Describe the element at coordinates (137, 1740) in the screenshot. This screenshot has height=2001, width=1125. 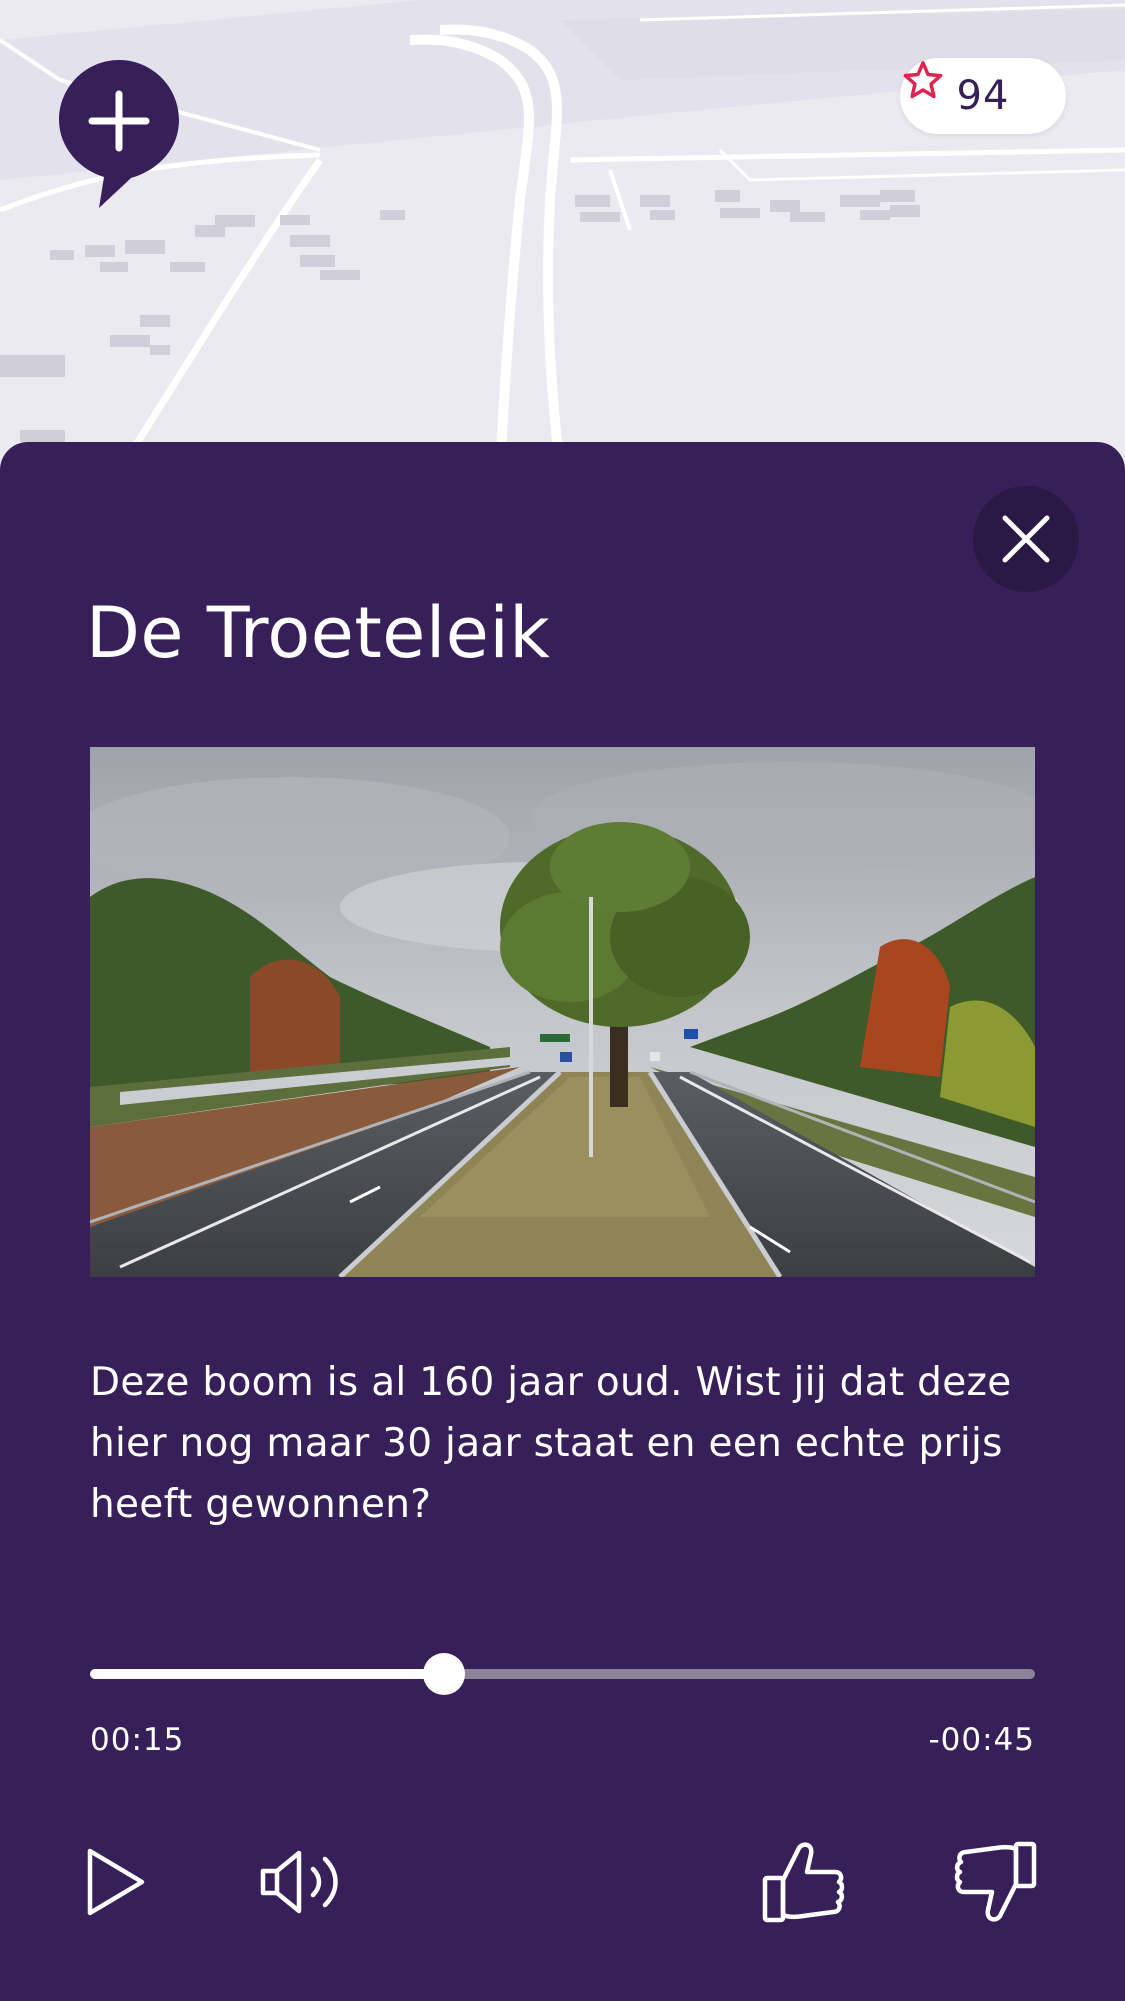
I see `elapsed-time: 00:15` at that location.